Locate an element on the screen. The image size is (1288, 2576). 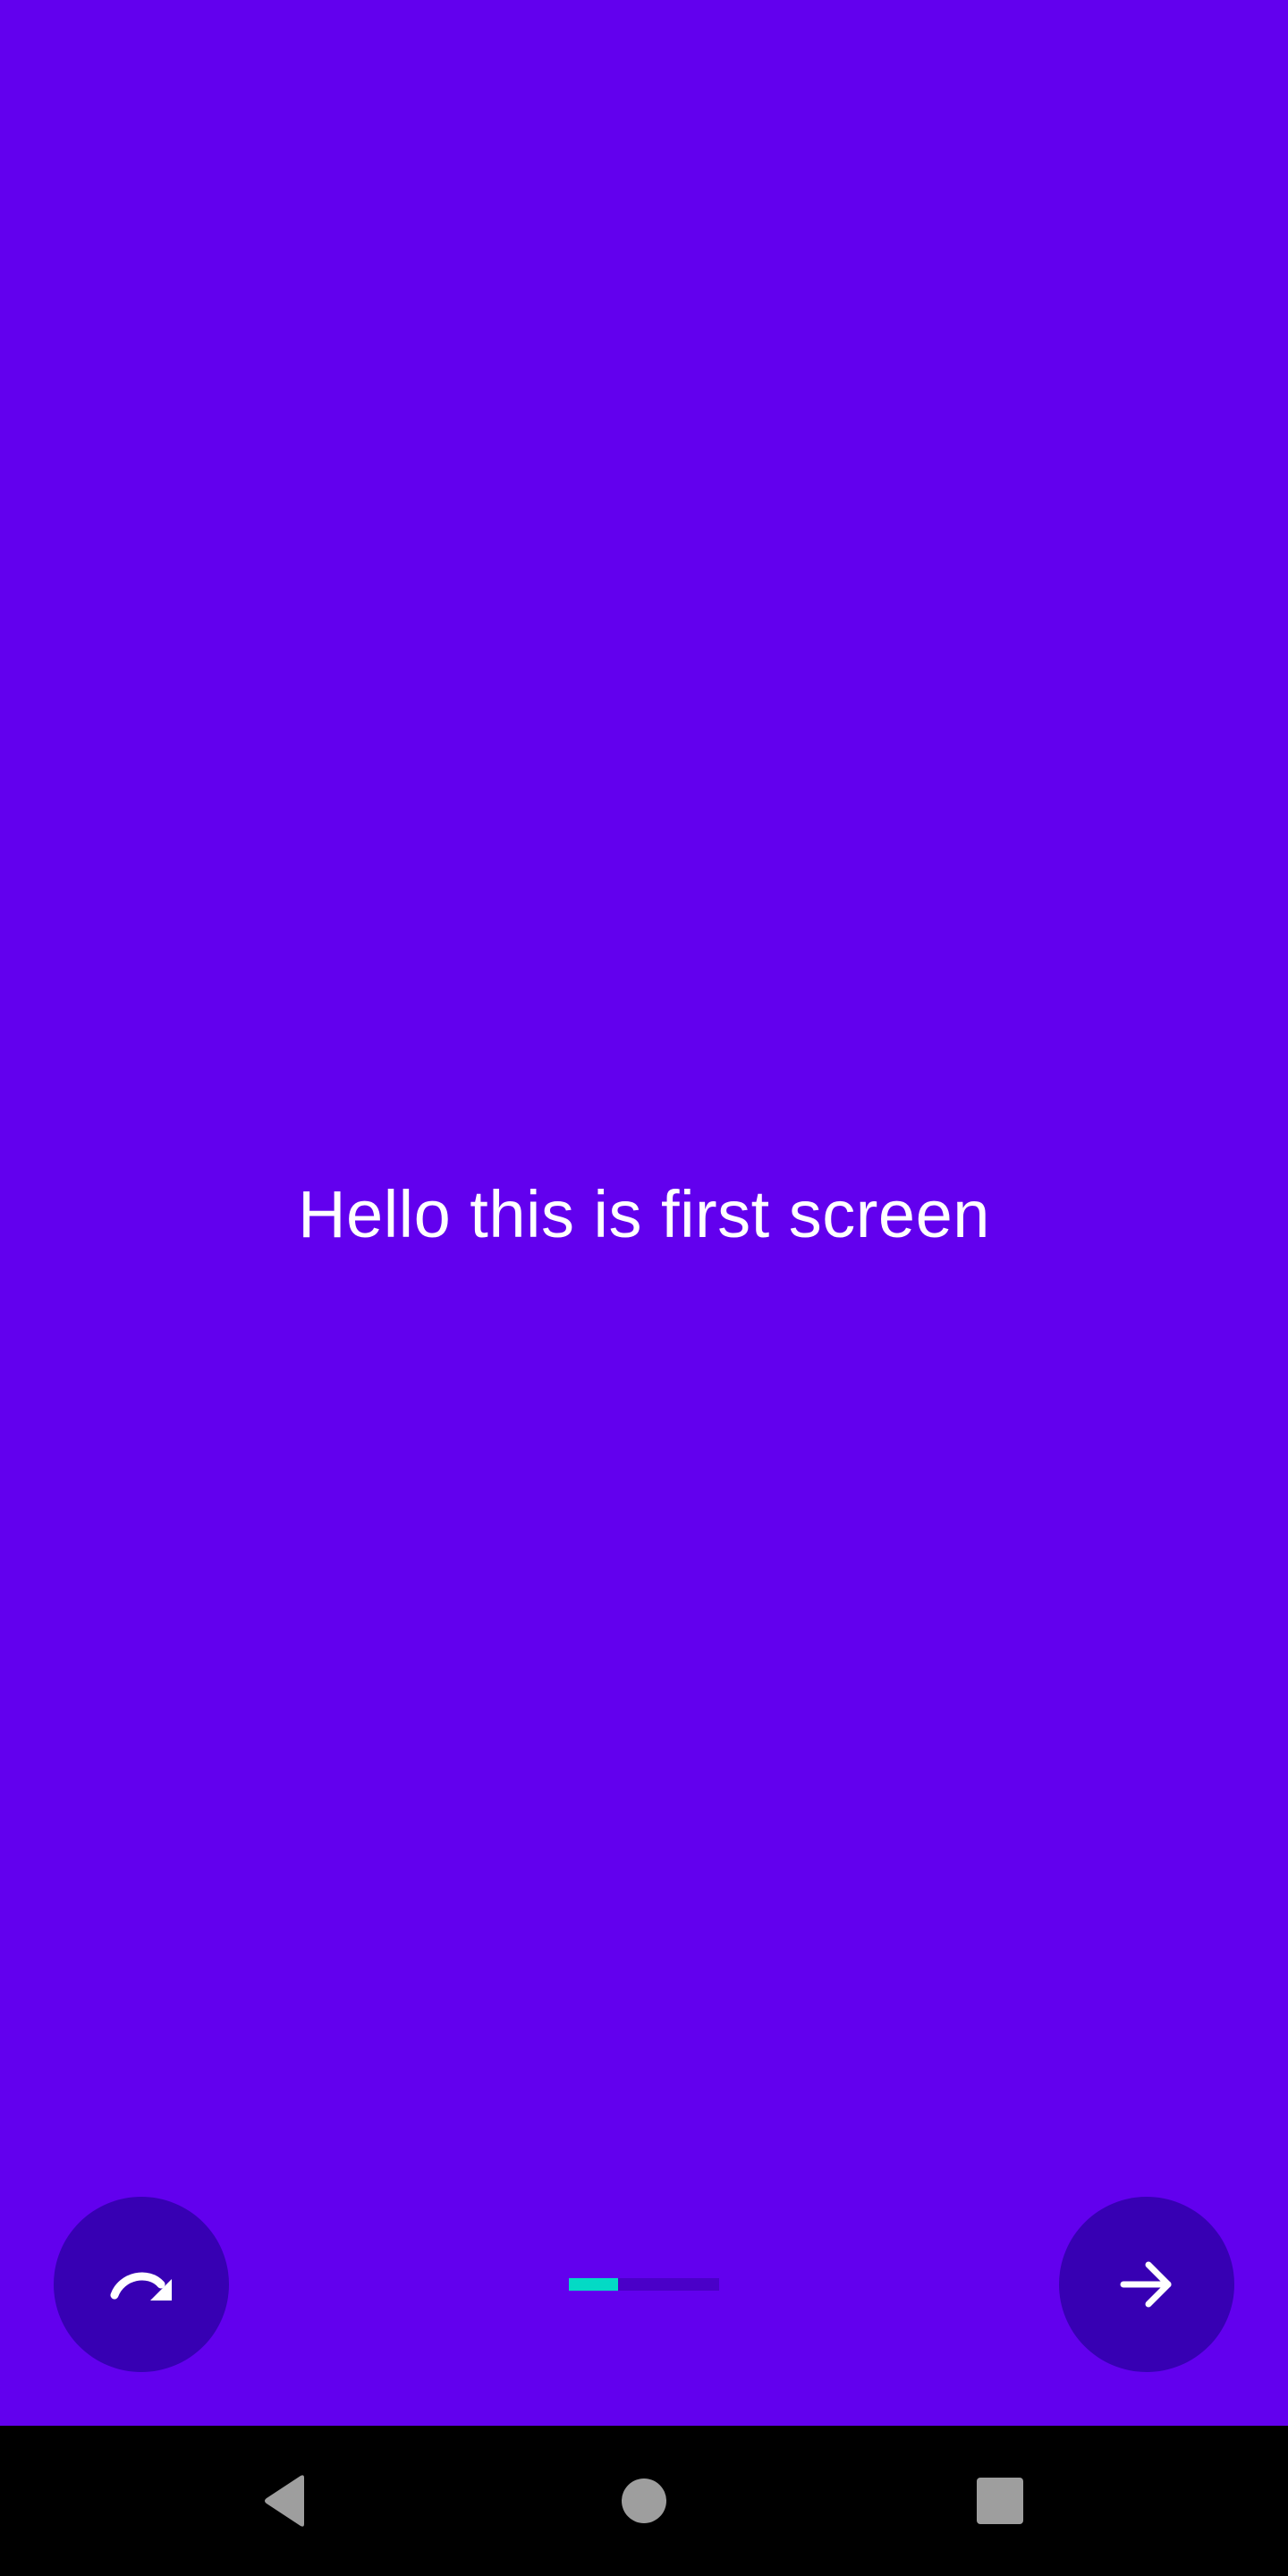
home-button is located at coordinates (644, 2501).